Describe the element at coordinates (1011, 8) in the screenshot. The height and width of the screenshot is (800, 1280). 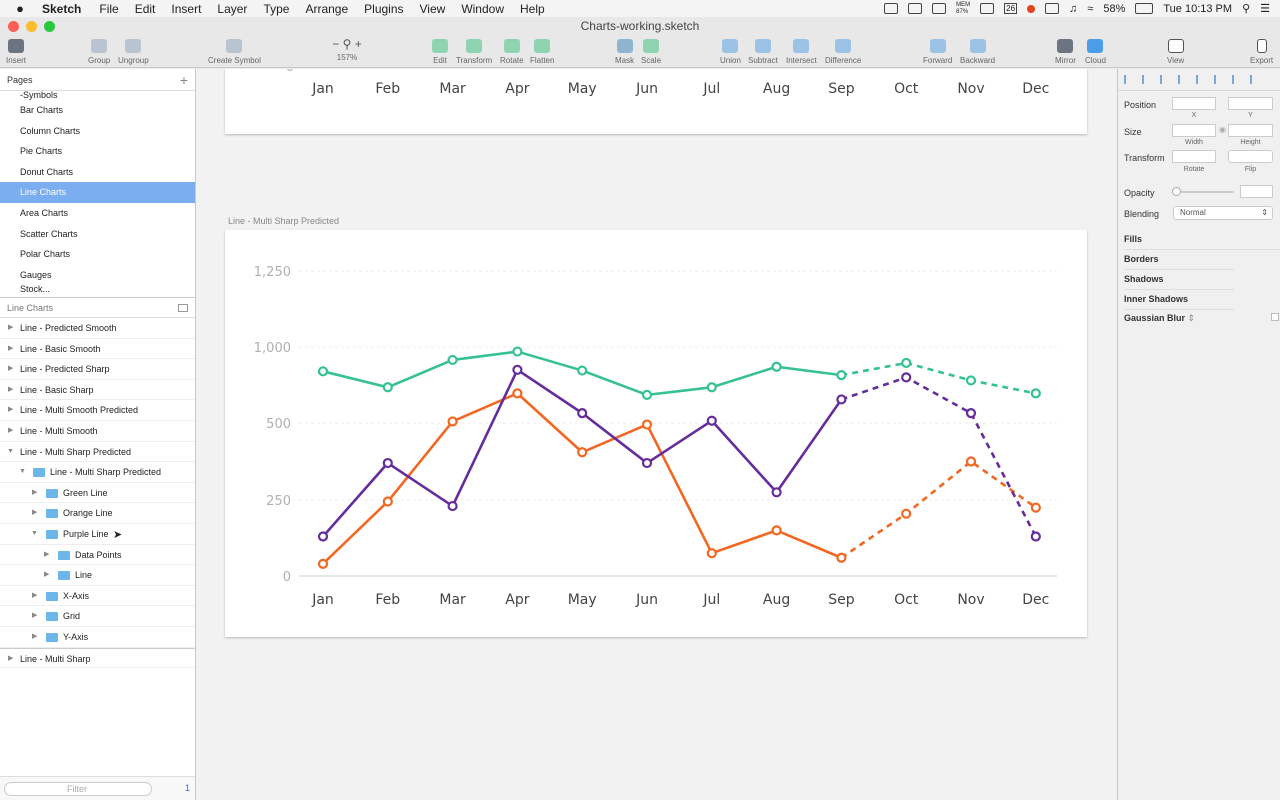
I see `calendar-icon: 26` at that location.